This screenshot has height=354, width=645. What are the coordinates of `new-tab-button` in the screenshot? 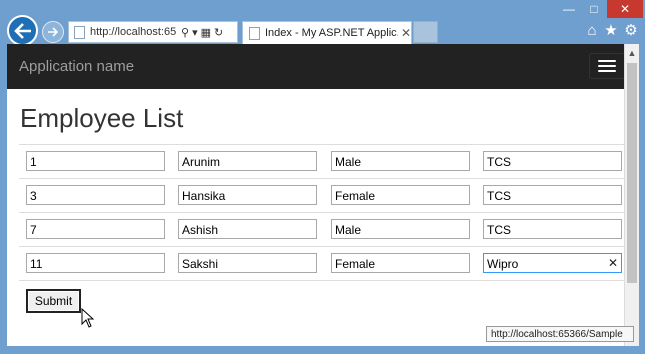 It's located at (425, 32).